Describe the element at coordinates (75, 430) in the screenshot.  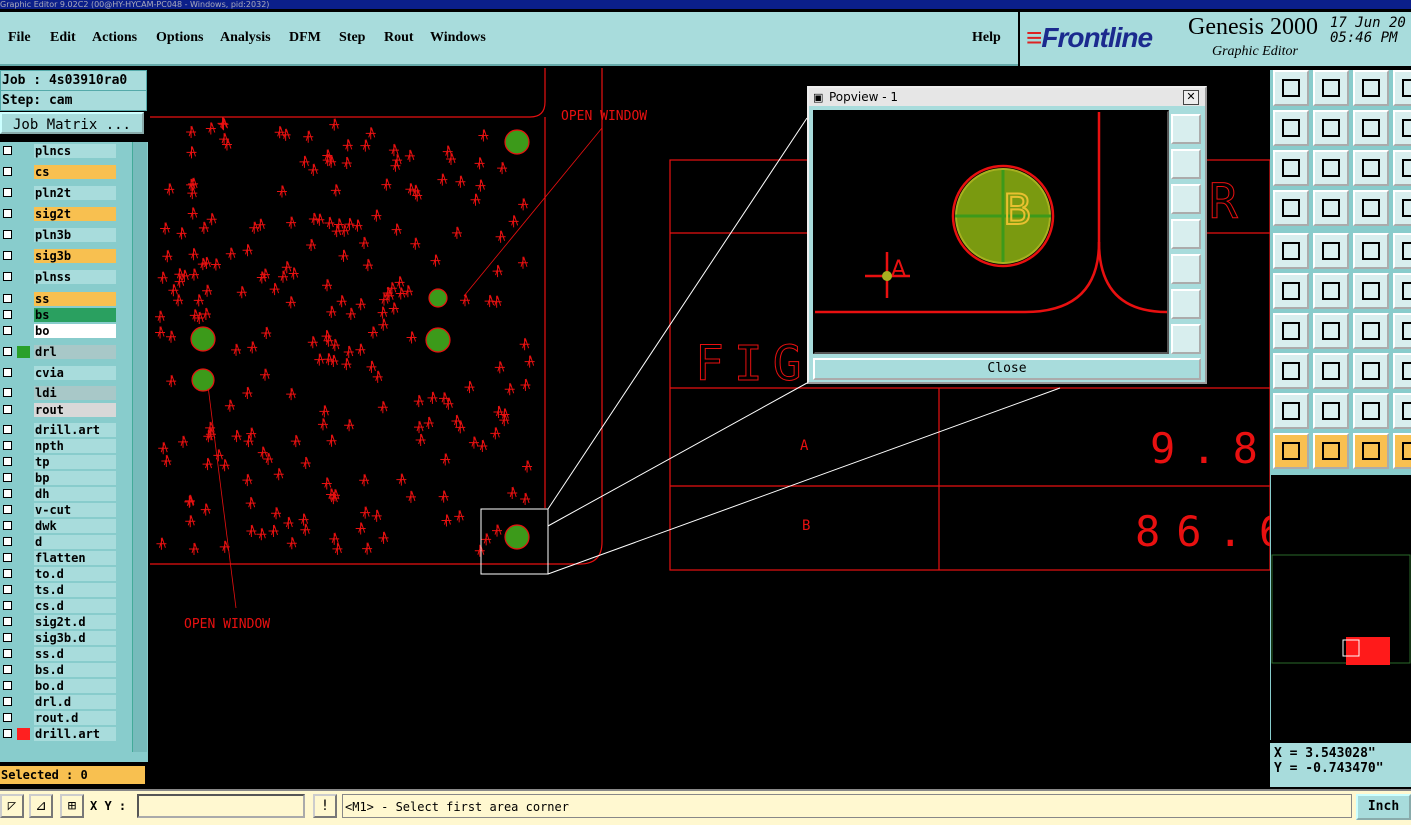
I see `layer-name: drill.art` at that location.